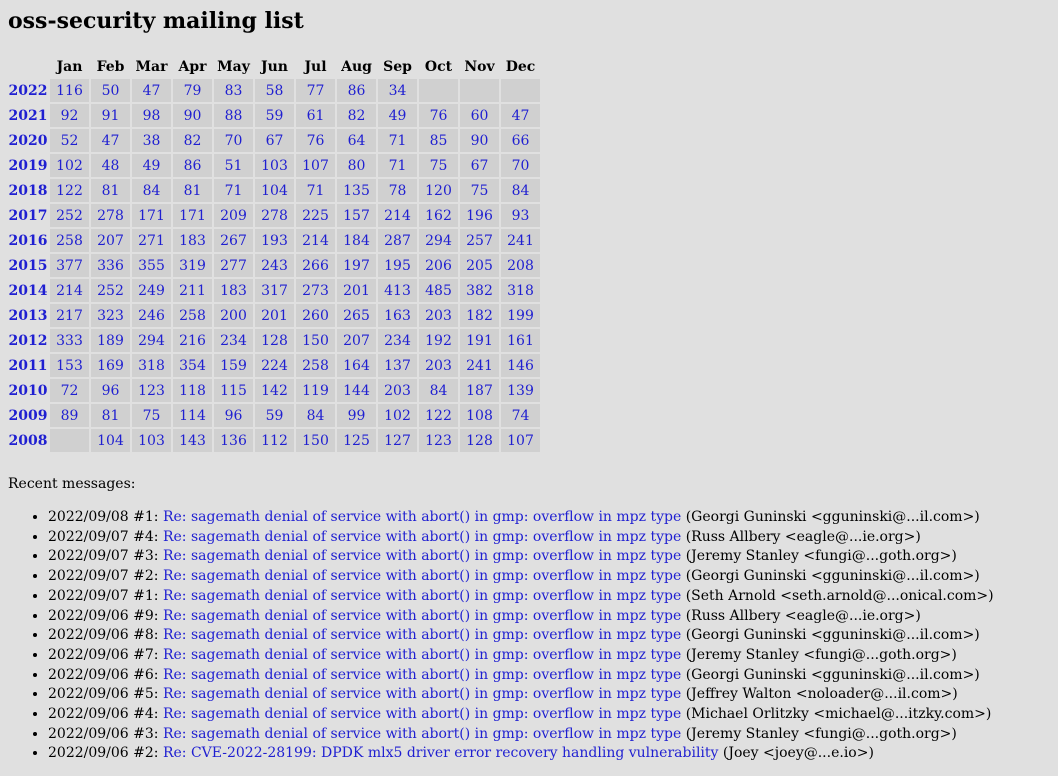 This screenshot has height=776, width=1058. Describe the element at coordinates (69, 366) in the screenshot. I see `month-count-link: 153` at that location.